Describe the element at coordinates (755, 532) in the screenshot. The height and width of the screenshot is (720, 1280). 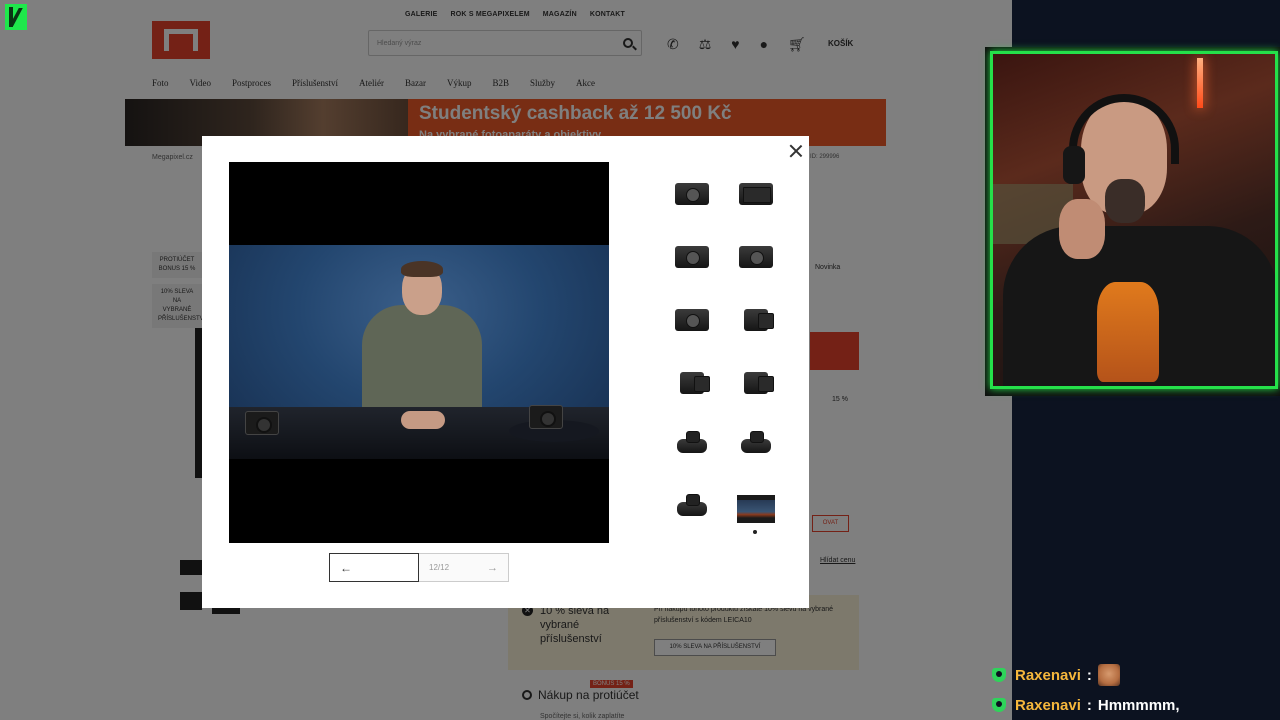
I see `active-thumb-indicator` at that location.